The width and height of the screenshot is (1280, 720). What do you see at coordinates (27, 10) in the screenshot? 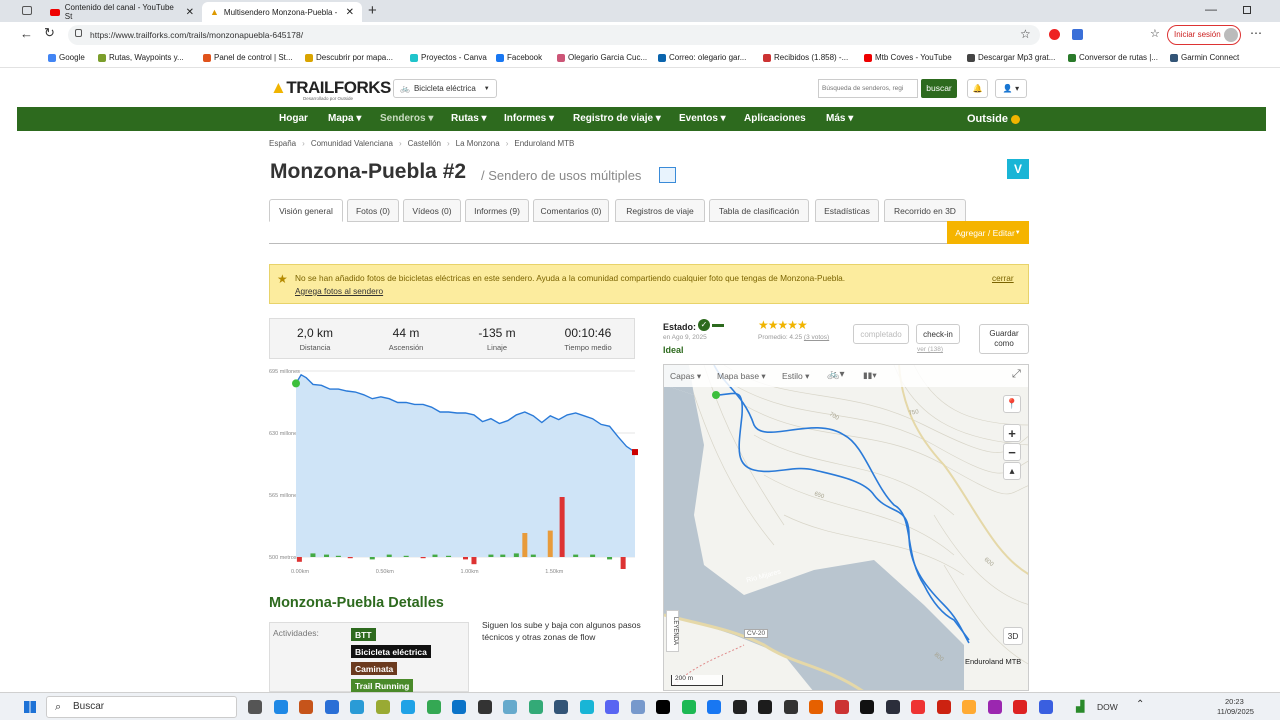
I see `tab-actions-icon` at bounding box center [27, 10].